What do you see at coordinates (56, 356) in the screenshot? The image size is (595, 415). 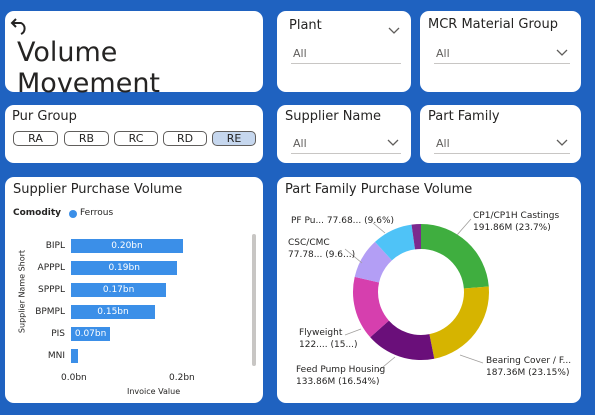 I see `y-tick-label: MNI` at bounding box center [56, 356].